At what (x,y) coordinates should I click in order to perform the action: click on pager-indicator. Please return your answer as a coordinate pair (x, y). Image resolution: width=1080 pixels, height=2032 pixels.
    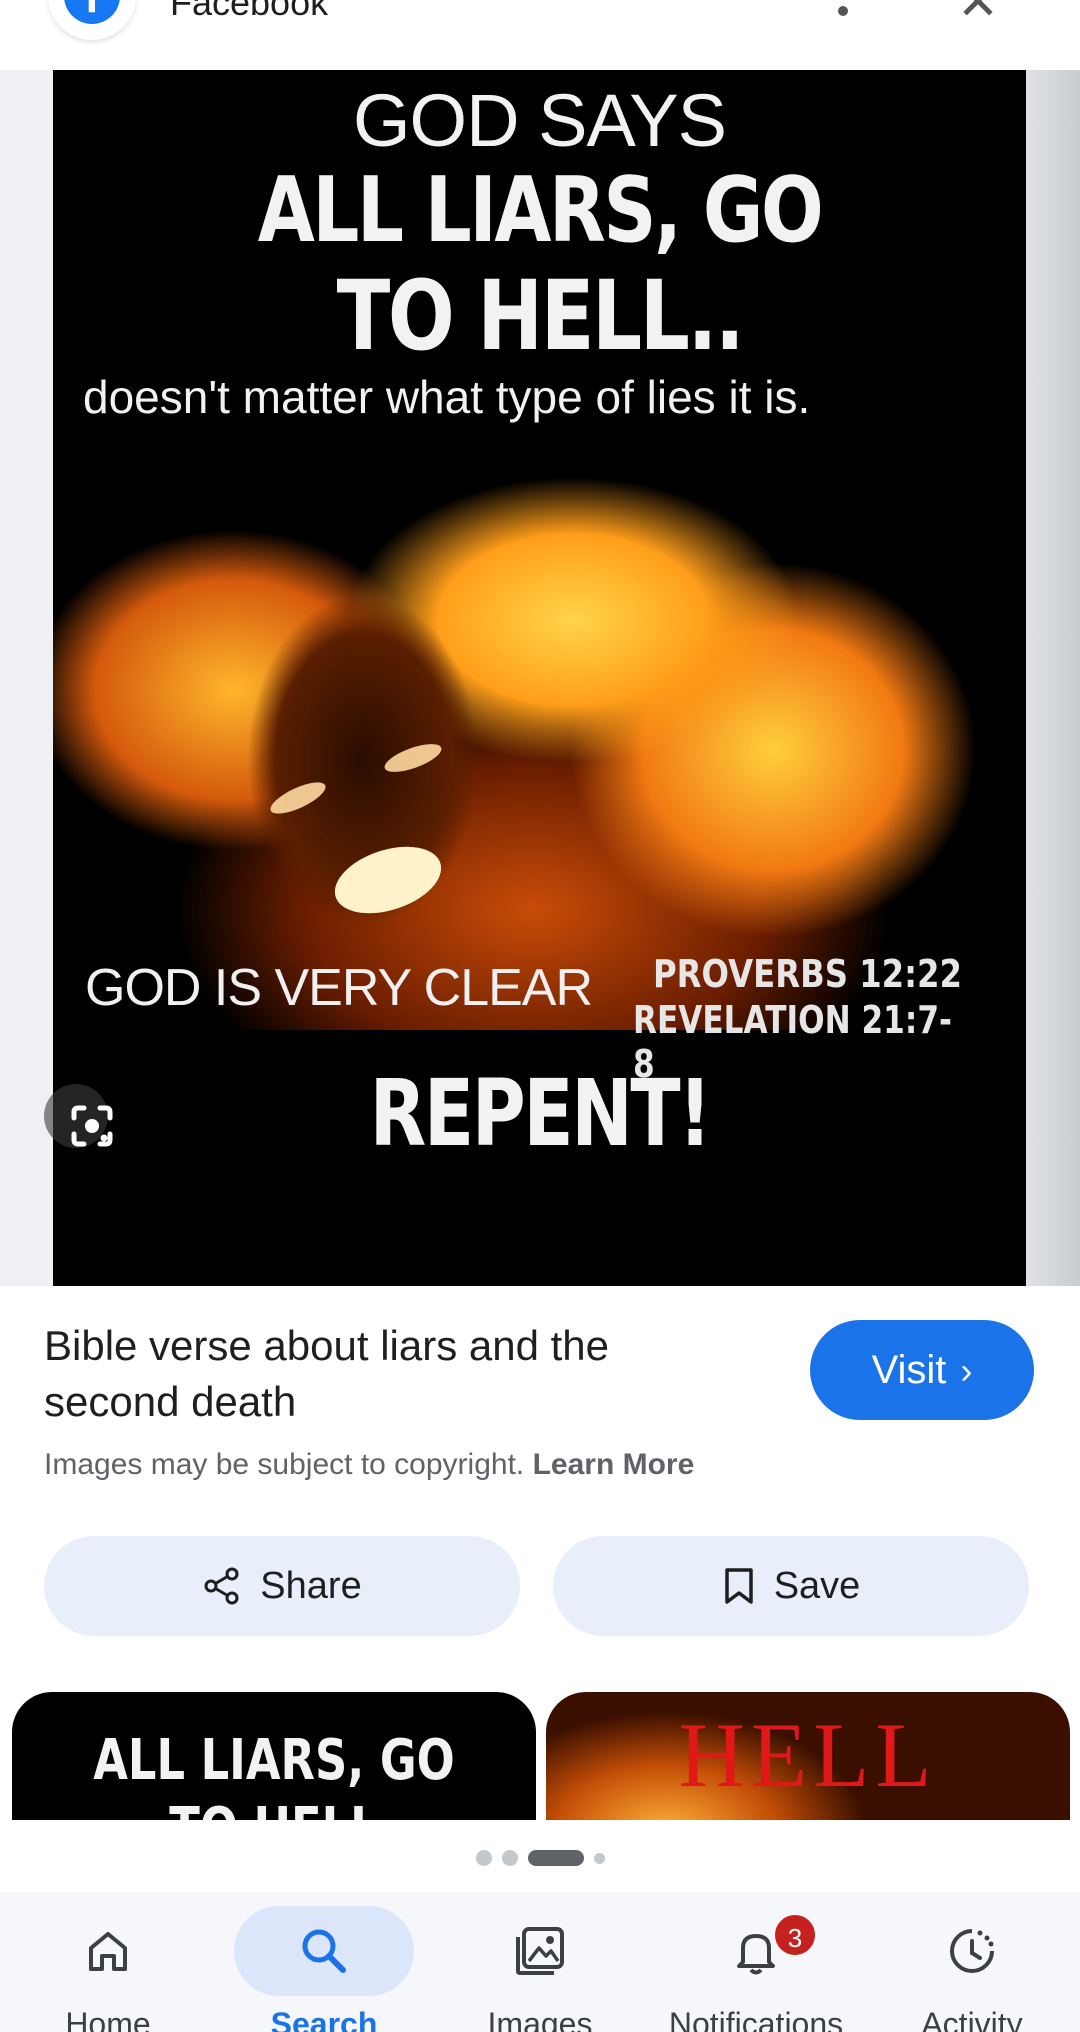
    Looking at the image, I should click on (540, 1858).